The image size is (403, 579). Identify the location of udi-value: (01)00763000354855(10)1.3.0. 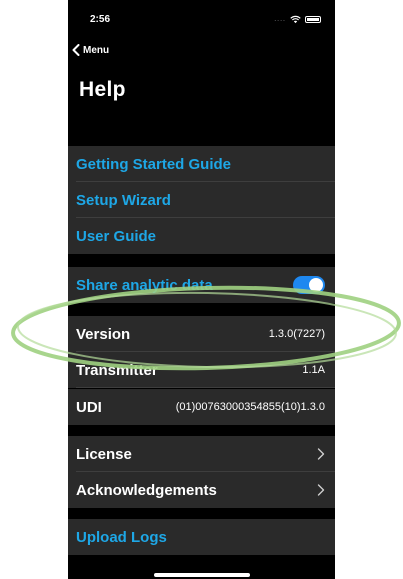
(250, 407).